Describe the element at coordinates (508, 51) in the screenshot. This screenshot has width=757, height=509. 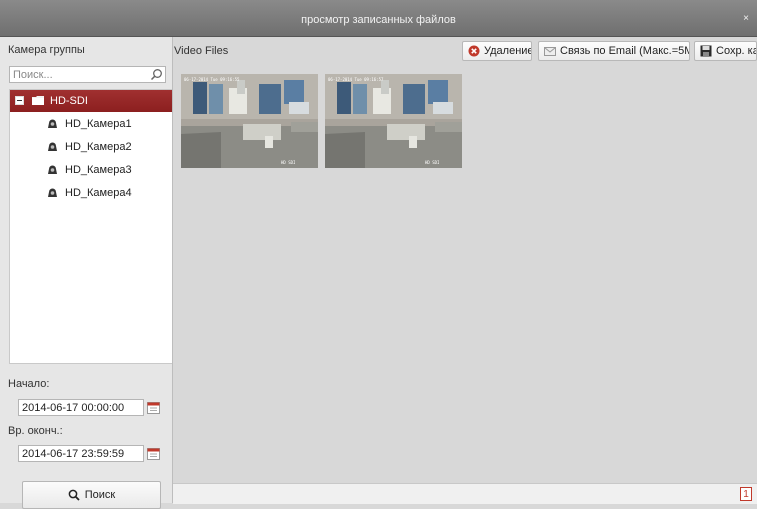
I see `delete-button-label: Удаление` at that location.